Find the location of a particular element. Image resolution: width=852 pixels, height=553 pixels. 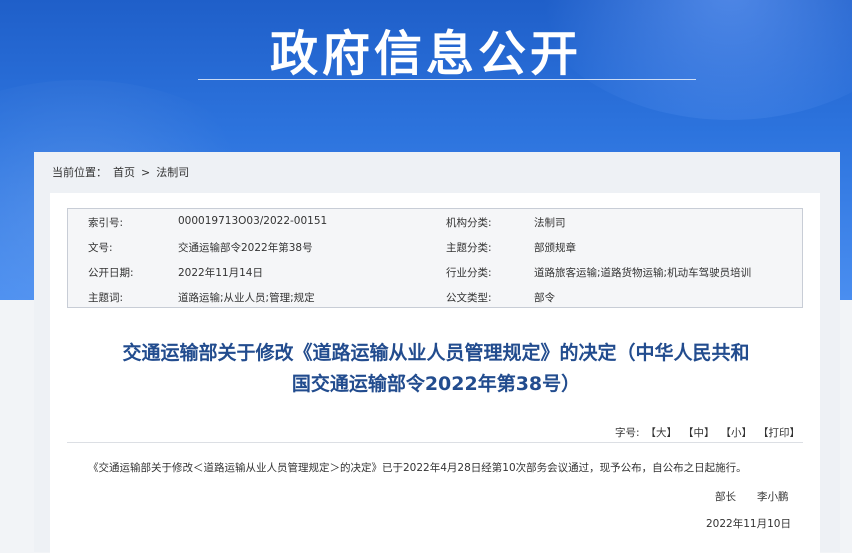

content-divider is located at coordinates (435, 442).